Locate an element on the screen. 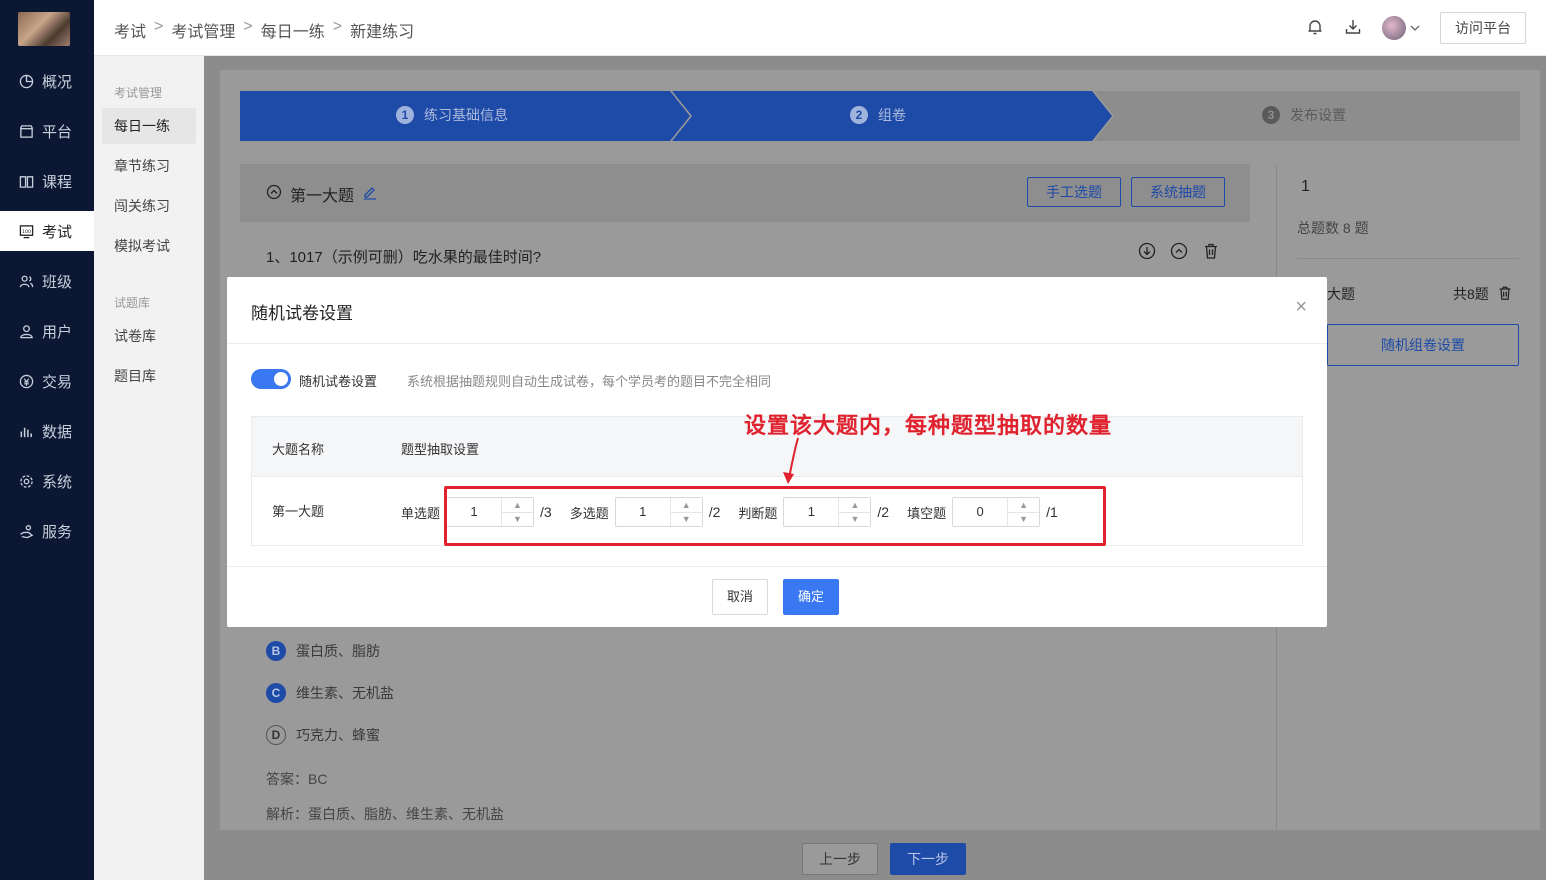  prev-step-button: 上一步 is located at coordinates (840, 859).